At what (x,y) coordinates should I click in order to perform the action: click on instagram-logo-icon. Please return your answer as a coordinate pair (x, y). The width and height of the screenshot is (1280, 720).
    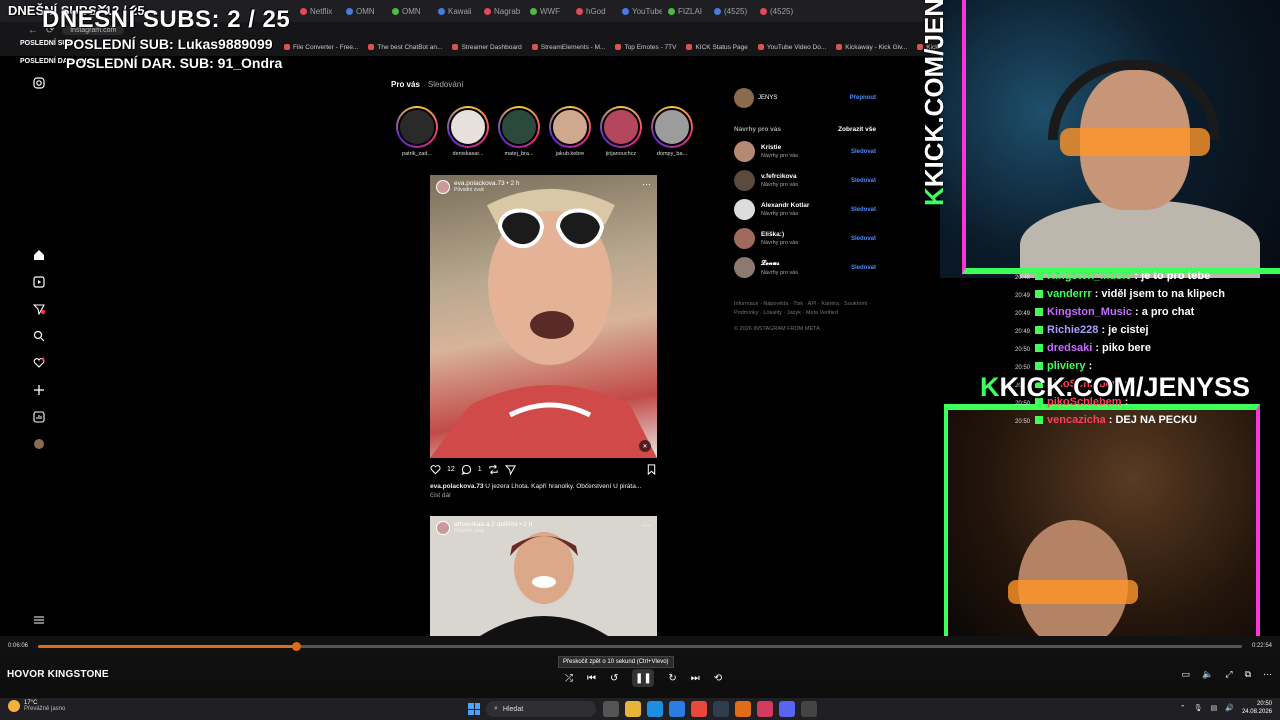
    Looking at the image, I should click on (39, 83).